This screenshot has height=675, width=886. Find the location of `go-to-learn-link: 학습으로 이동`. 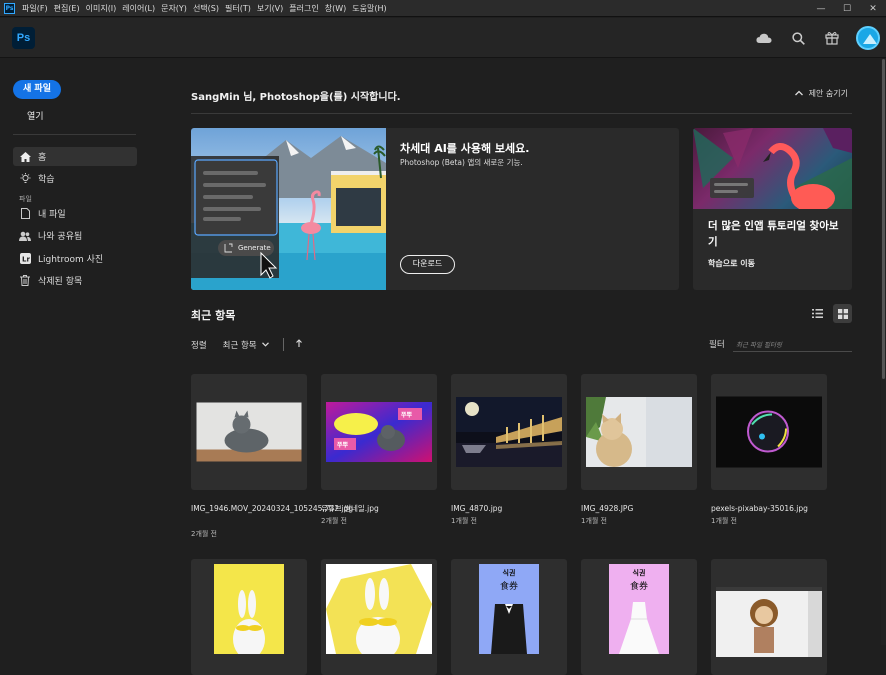

go-to-learn-link: 학습으로 이동 is located at coordinates (731, 263).